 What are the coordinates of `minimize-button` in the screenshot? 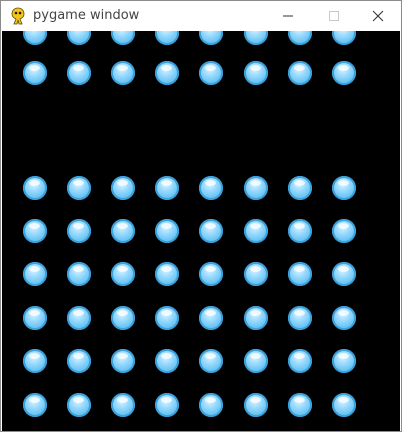 It's located at (288, 16).